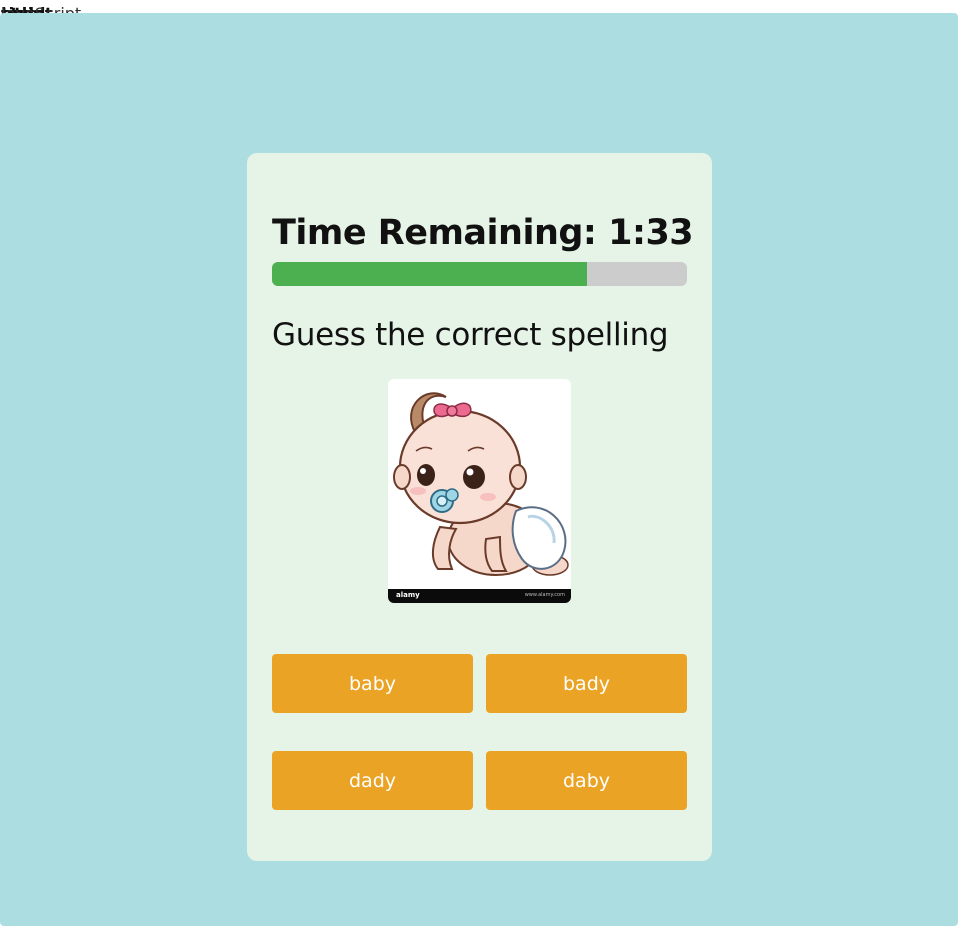 The width and height of the screenshot is (958, 926). I want to click on timer-progress-fill, so click(430, 274).